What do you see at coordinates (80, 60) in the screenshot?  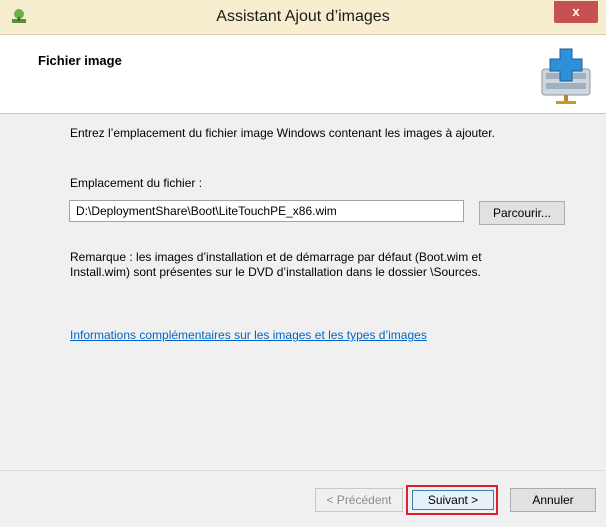 I see `page-heading: Fichier image` at bounding box center [80, 60].